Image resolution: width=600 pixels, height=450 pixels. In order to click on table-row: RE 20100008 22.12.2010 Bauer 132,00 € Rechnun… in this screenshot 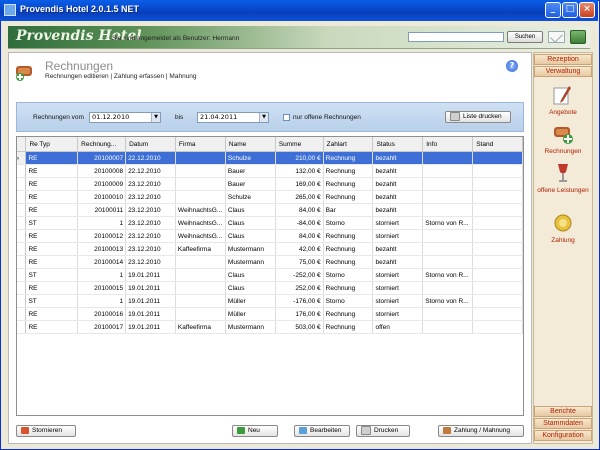, I will do `click(270, 171)`.